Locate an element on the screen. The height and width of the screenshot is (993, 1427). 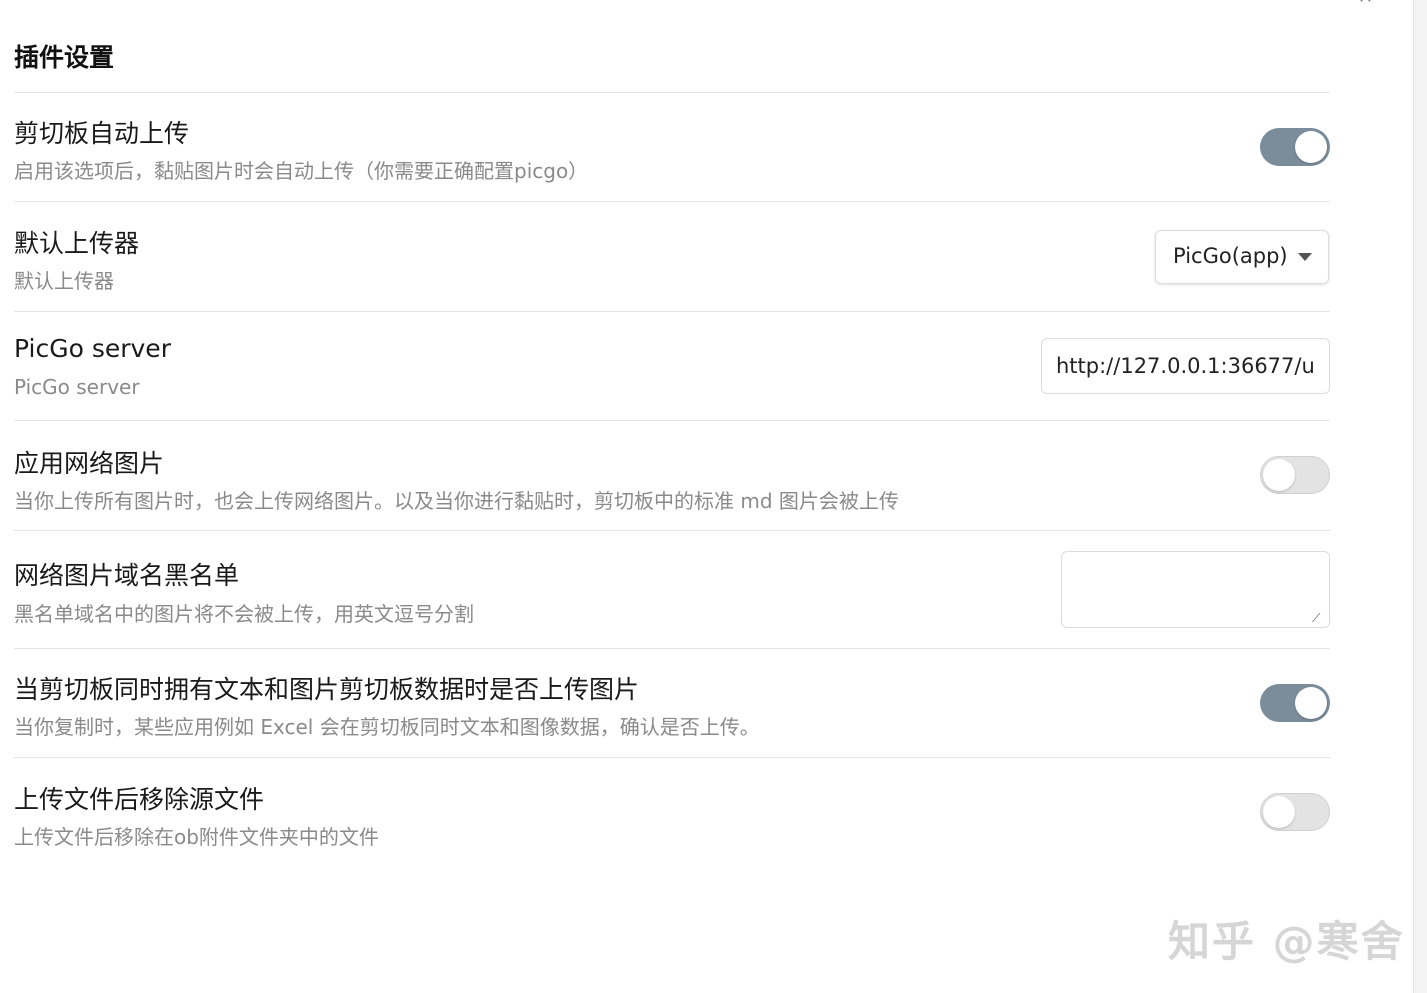
setting-name: 应用网络图片 is located at coordinates (89, 463).